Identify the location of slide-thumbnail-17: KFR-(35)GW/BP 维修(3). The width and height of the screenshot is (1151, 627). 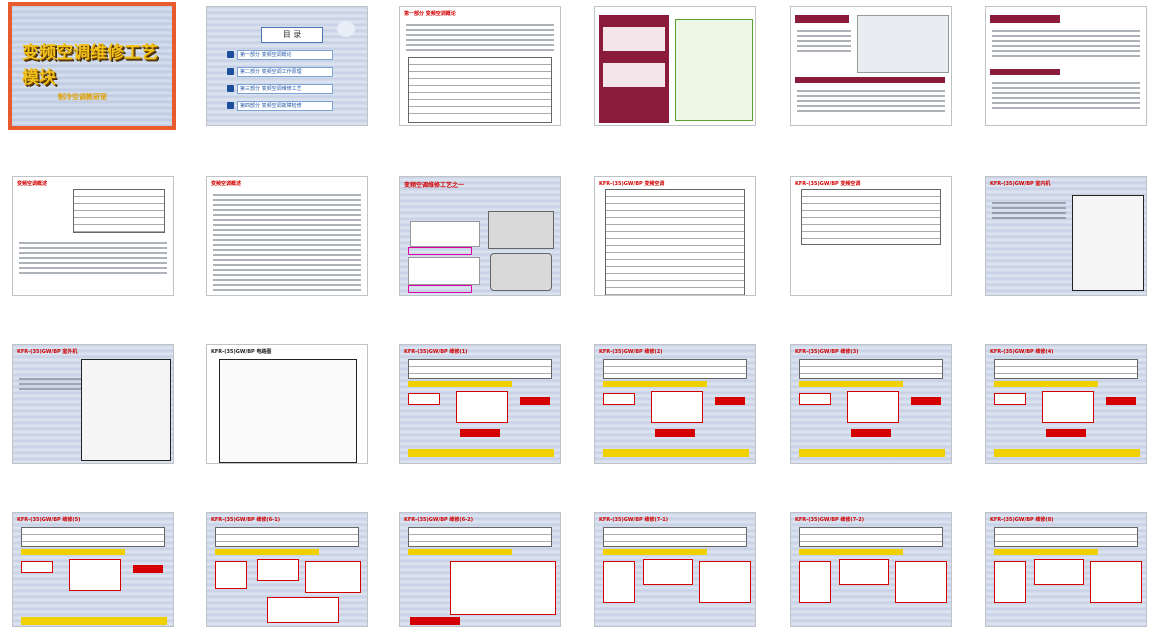
(871, 404).